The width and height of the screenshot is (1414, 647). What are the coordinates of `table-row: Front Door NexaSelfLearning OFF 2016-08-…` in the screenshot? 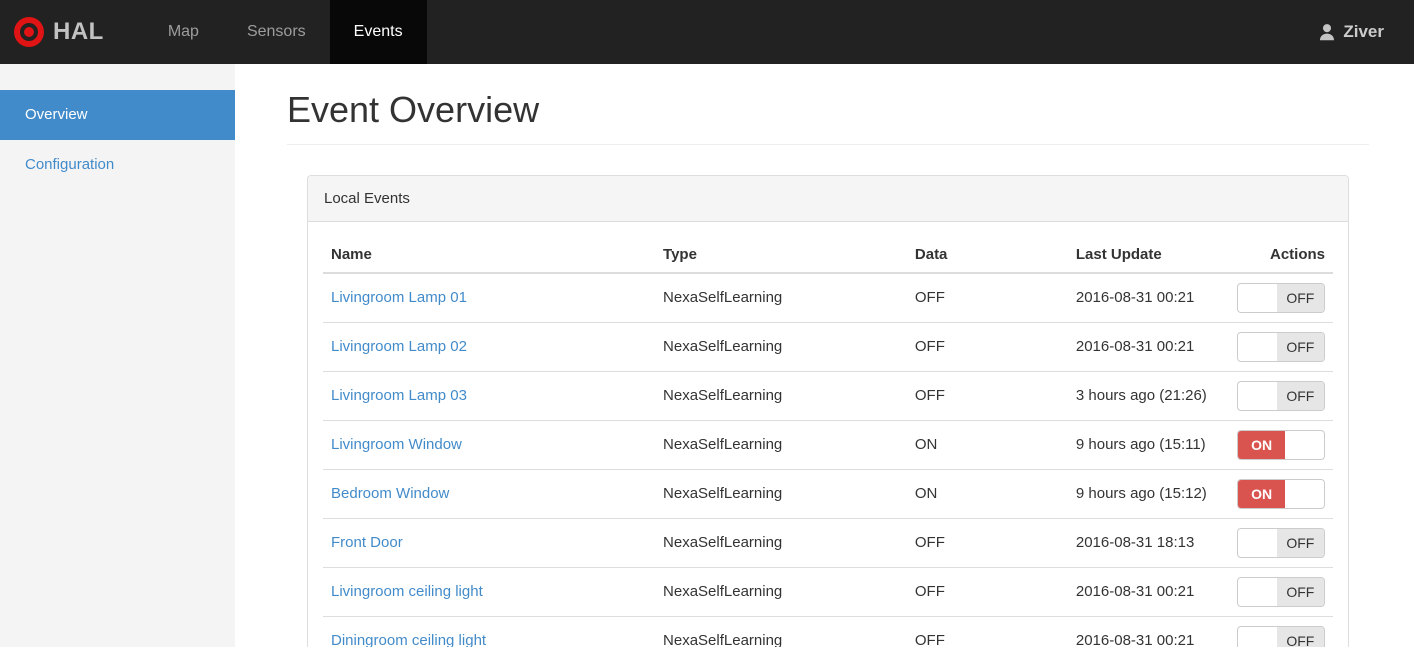 It's located at (828, 543).